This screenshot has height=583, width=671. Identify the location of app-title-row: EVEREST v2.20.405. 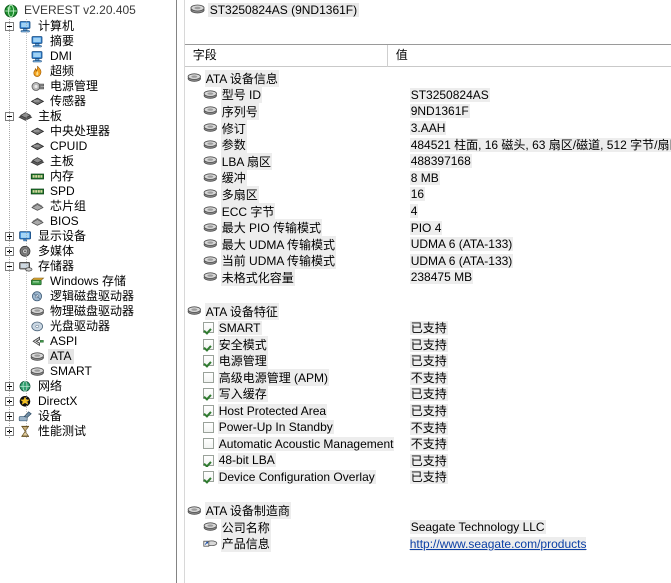
(88, 10).